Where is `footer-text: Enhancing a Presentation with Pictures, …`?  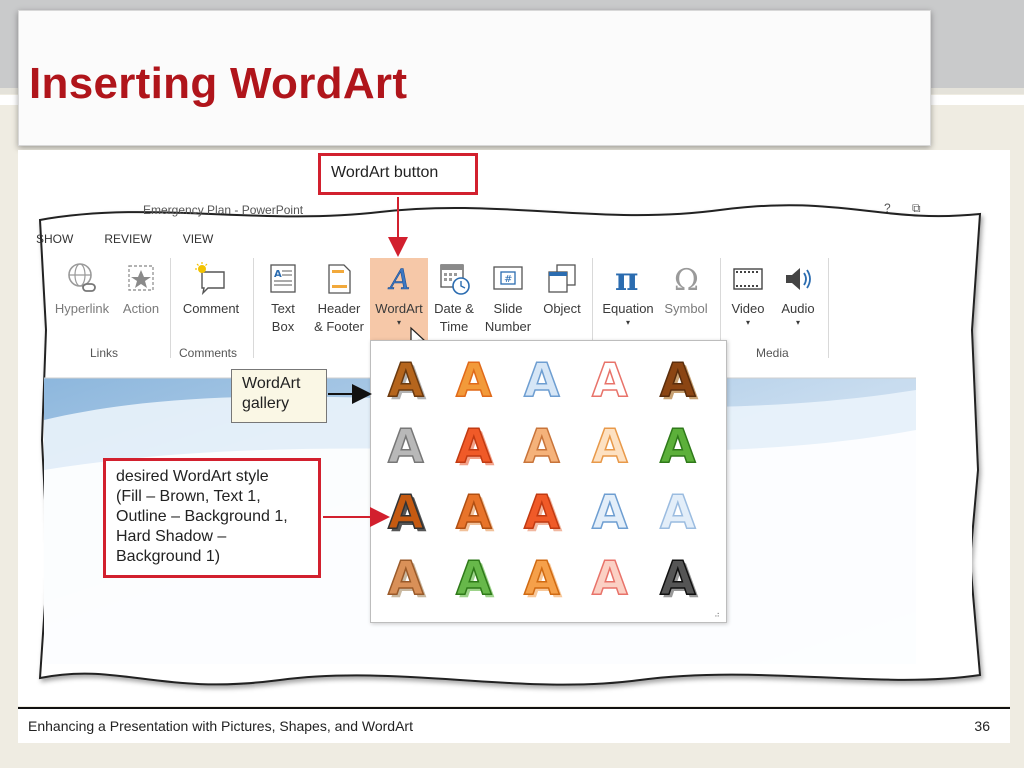
footer-text: Enhancing a Presentation with Pictures, … is located at coordinates (220, 726).